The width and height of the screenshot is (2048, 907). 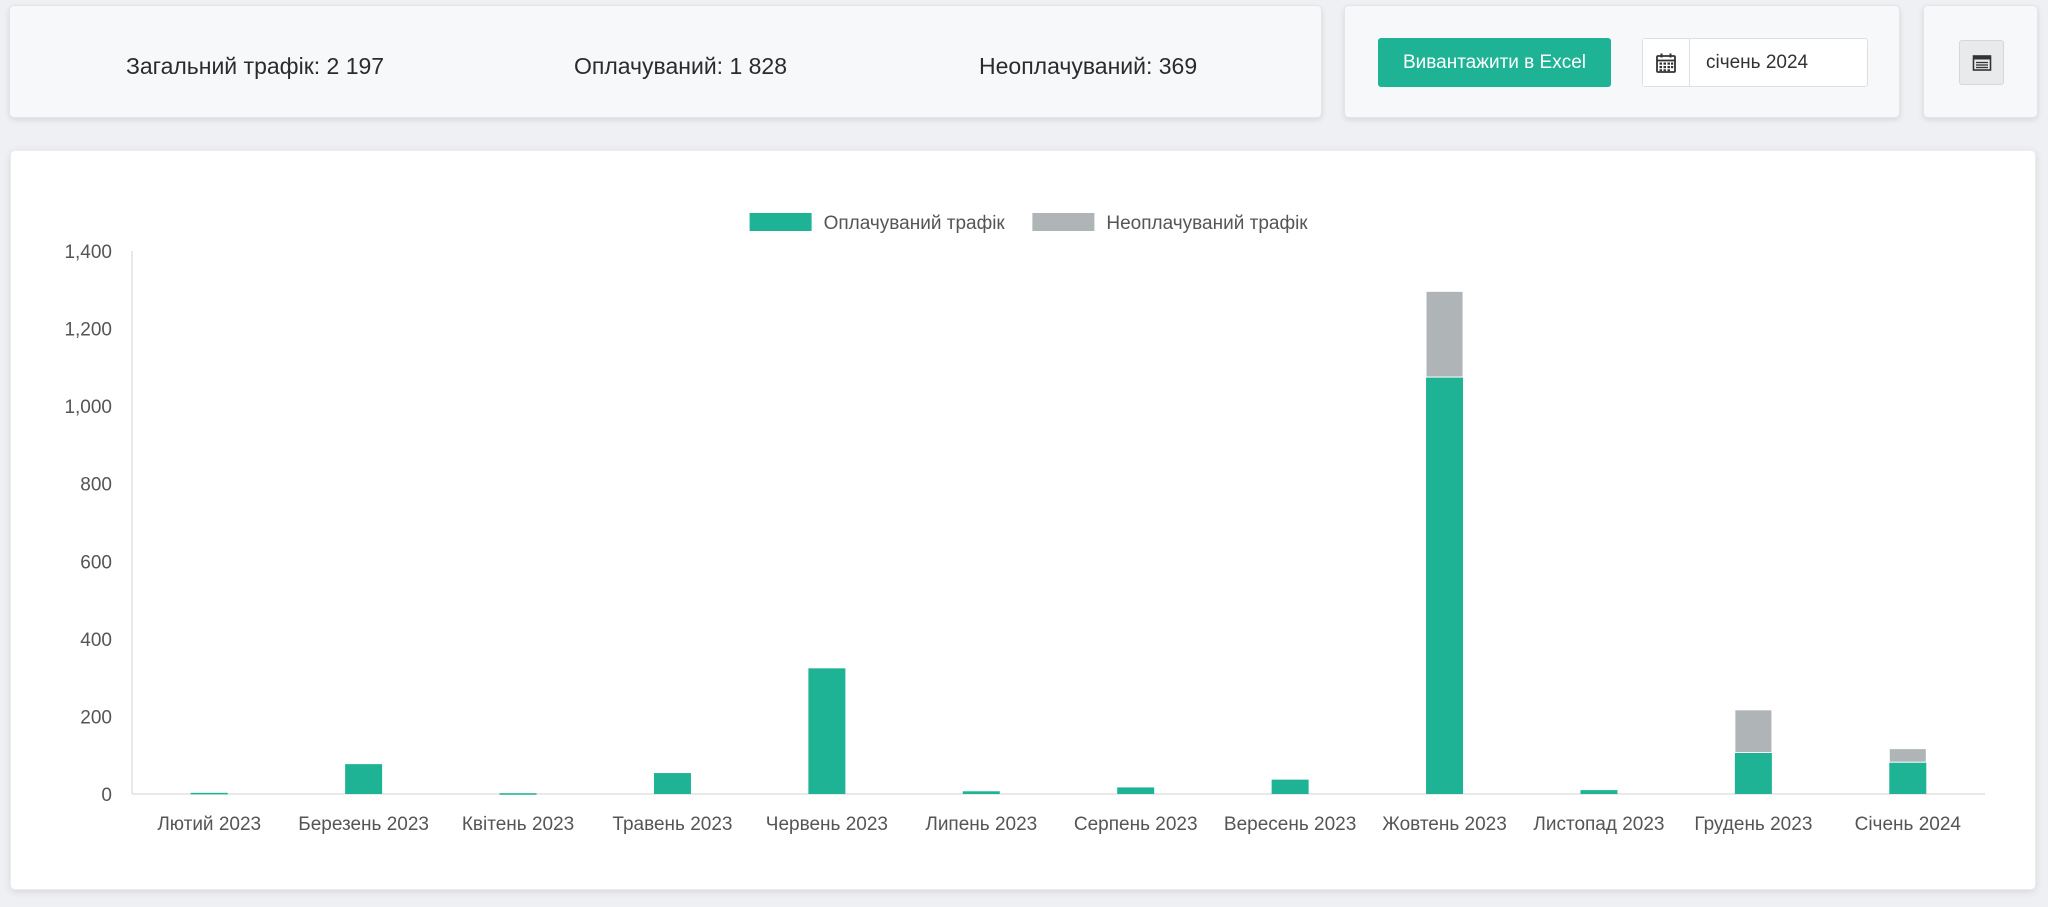 I want to click on y-tick-label: 400, so click(x=96, y=640).